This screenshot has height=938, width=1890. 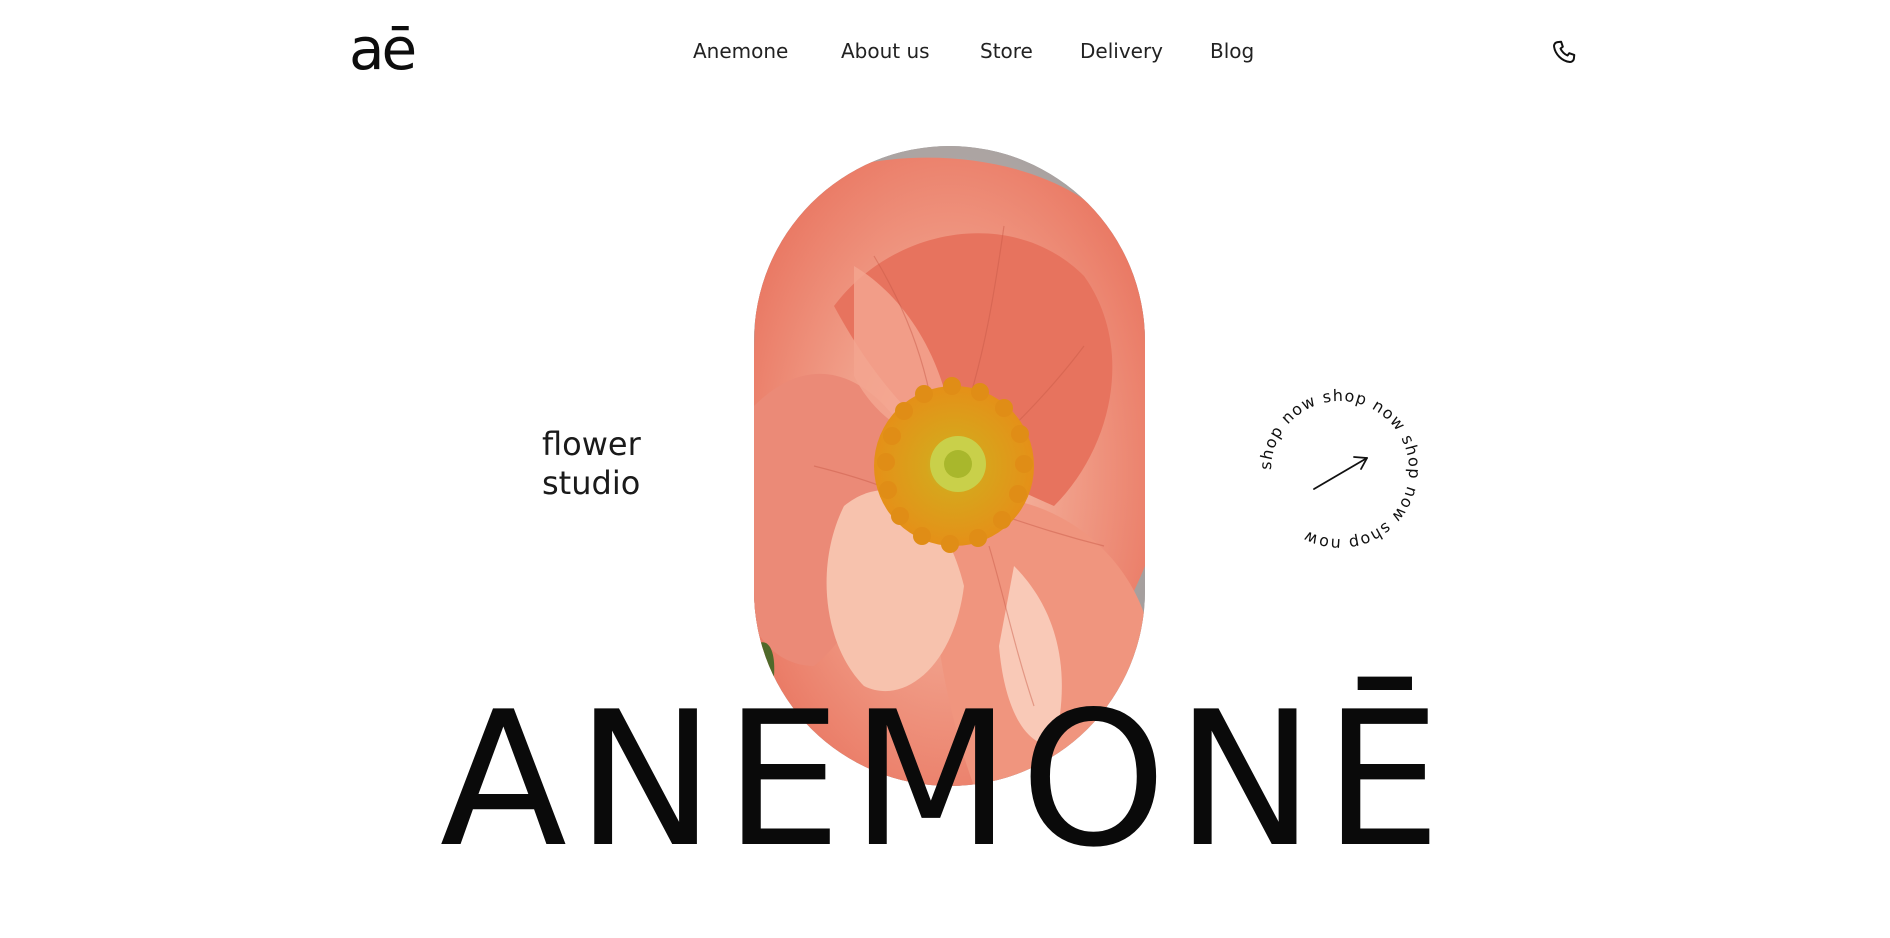 What do you see at coordinates (740, 51) in the screenshot?
I see `nav-item-anemone: Anemone` at bounding box center [740, 51].